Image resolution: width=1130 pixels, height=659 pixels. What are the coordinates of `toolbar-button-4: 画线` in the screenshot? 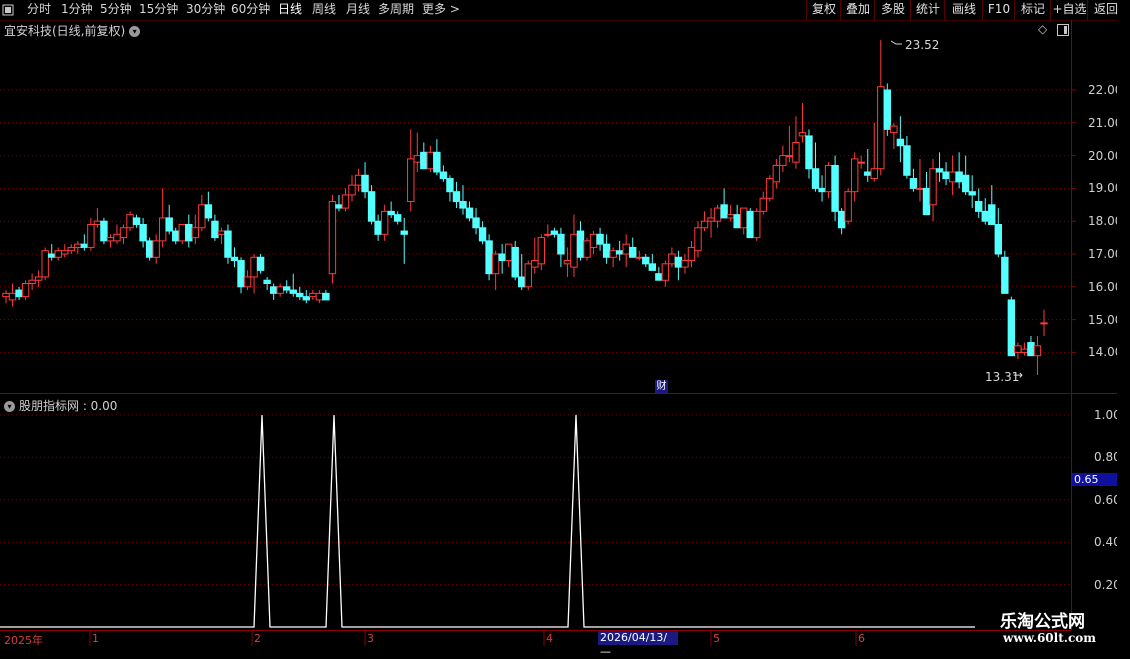 It's located at (963, 10).